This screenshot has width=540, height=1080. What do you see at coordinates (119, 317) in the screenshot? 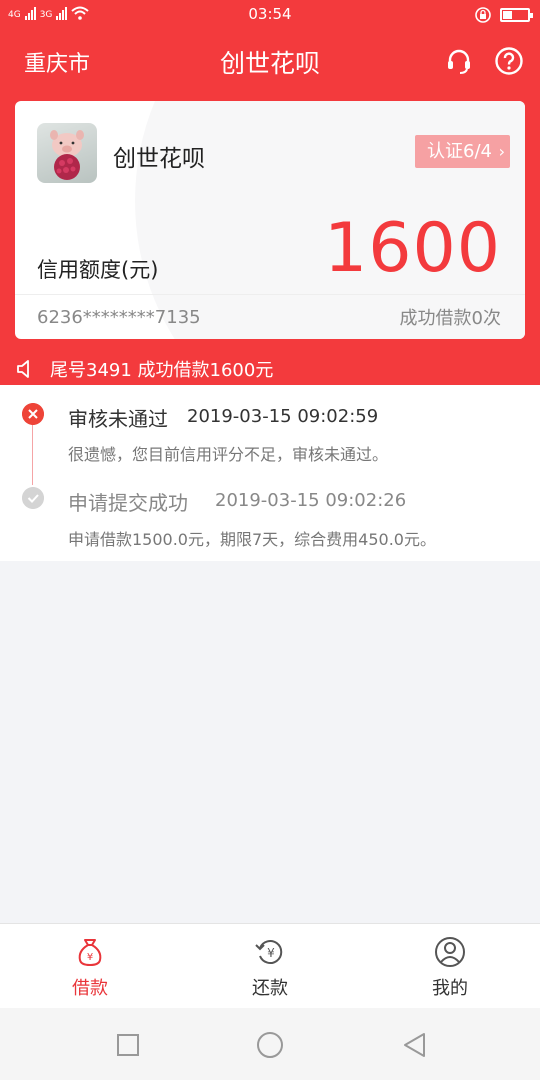
I see `bank-card-number: 6236********7135` at bounding box center [119, 317].